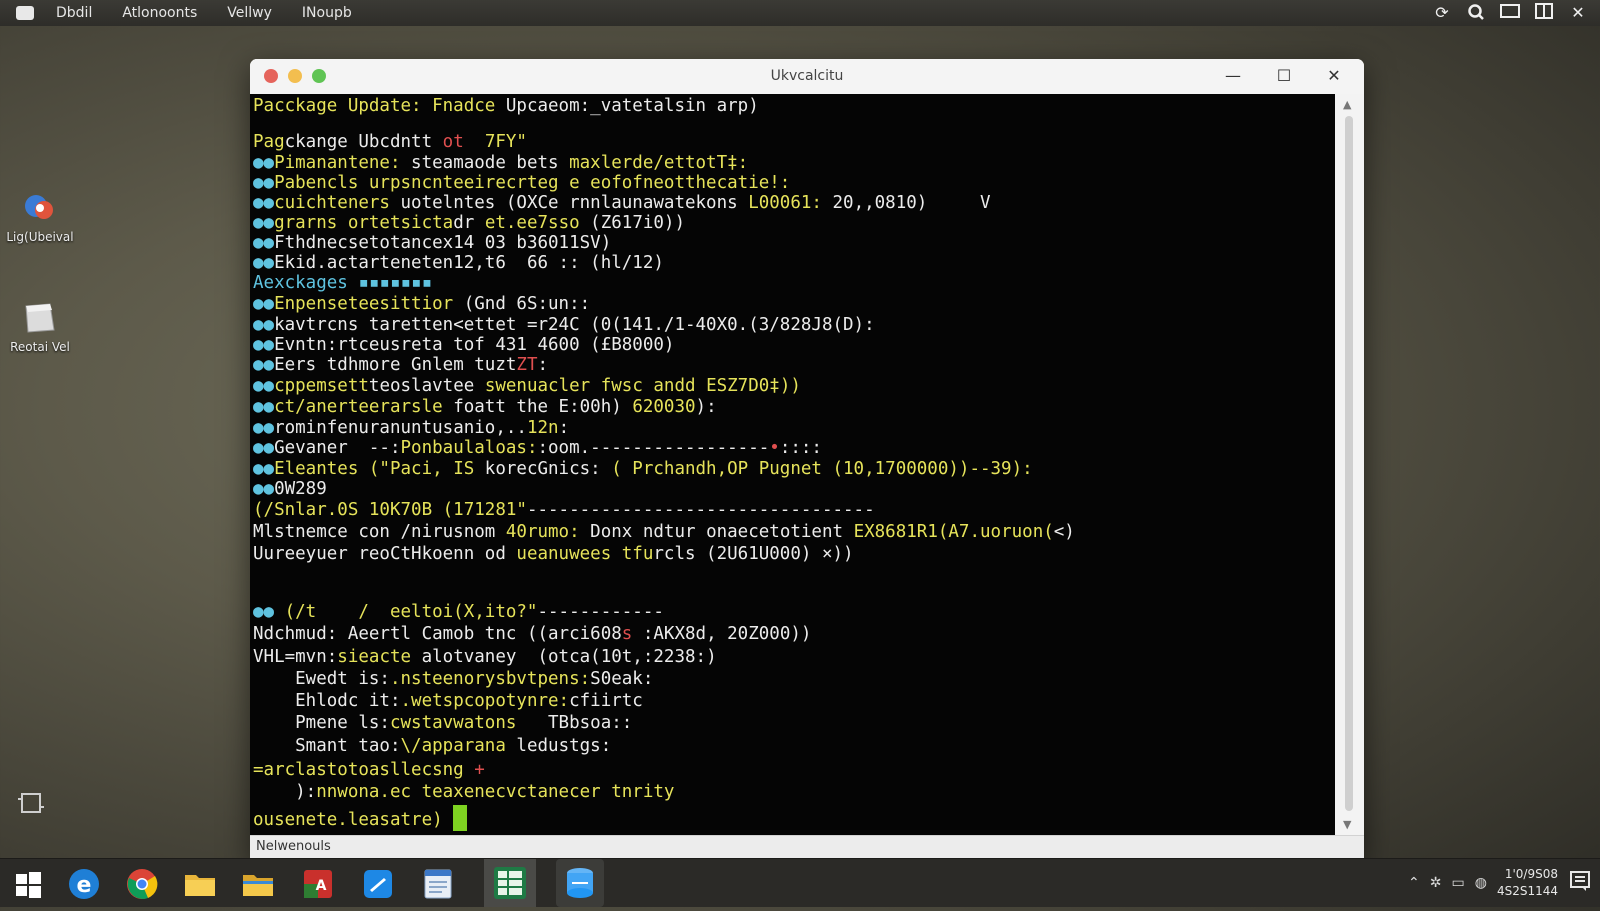  I want to click on terminal-text: \/apparana, so click(458, 746).